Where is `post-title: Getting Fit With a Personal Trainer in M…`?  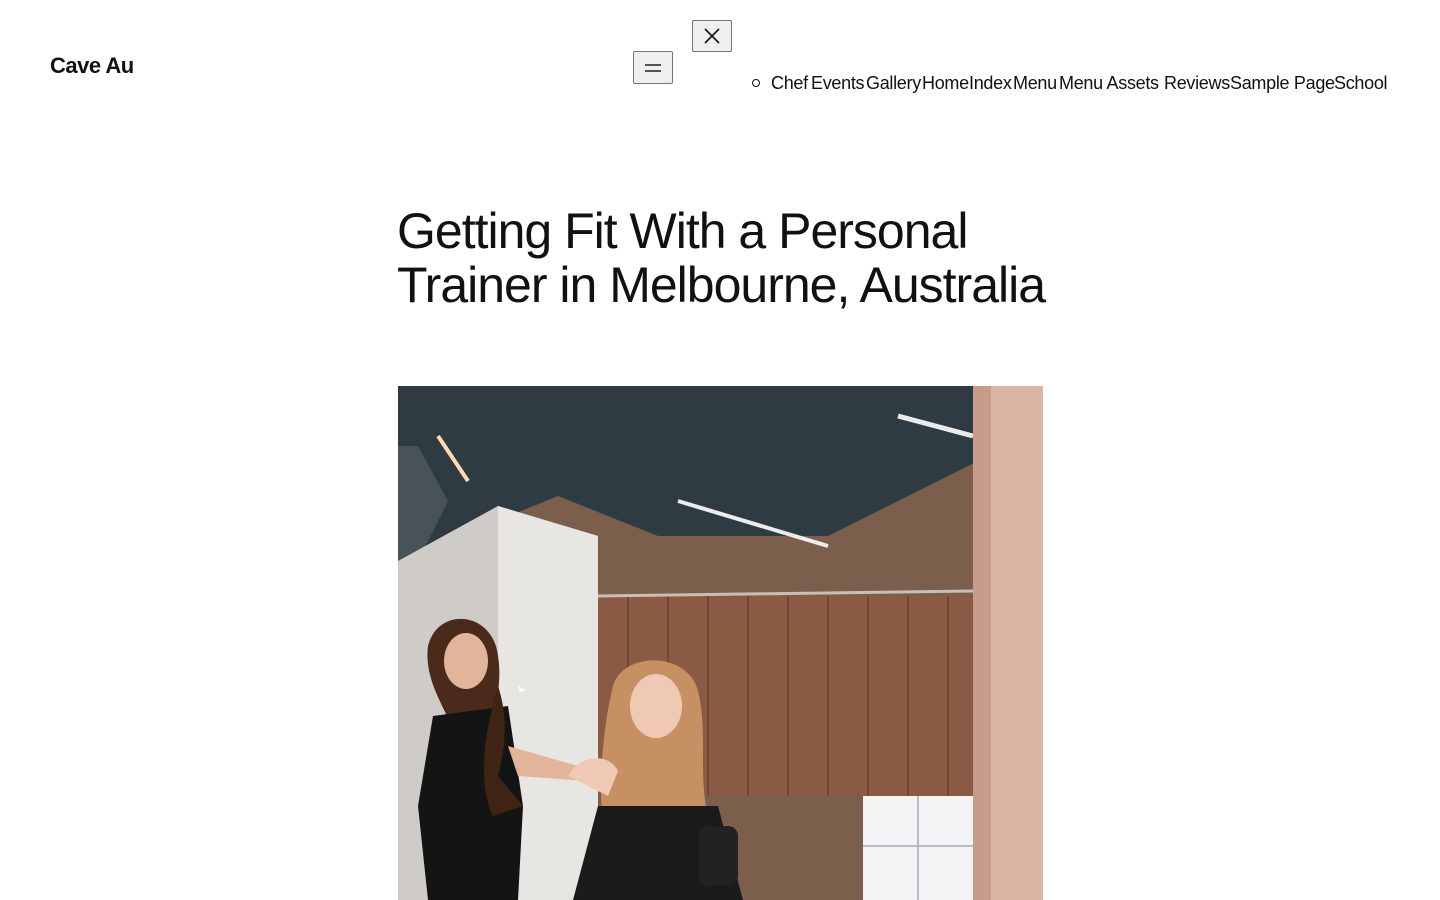
post-title: Getting Fit With a Personal Trainer in M… is located at coordinates (721, 258).